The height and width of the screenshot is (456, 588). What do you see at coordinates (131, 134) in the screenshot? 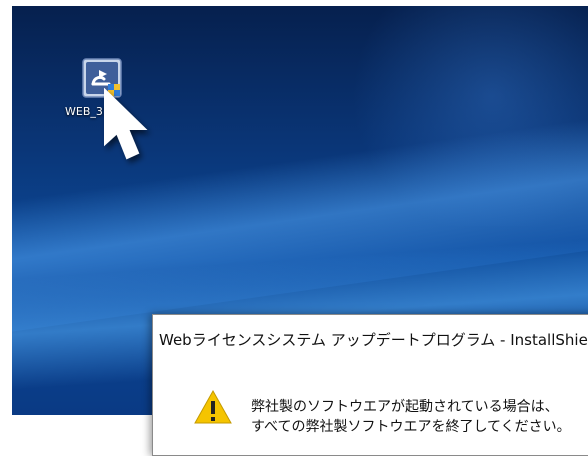
I see `mouse-cursor-icon` at bounding box center [131, 134].